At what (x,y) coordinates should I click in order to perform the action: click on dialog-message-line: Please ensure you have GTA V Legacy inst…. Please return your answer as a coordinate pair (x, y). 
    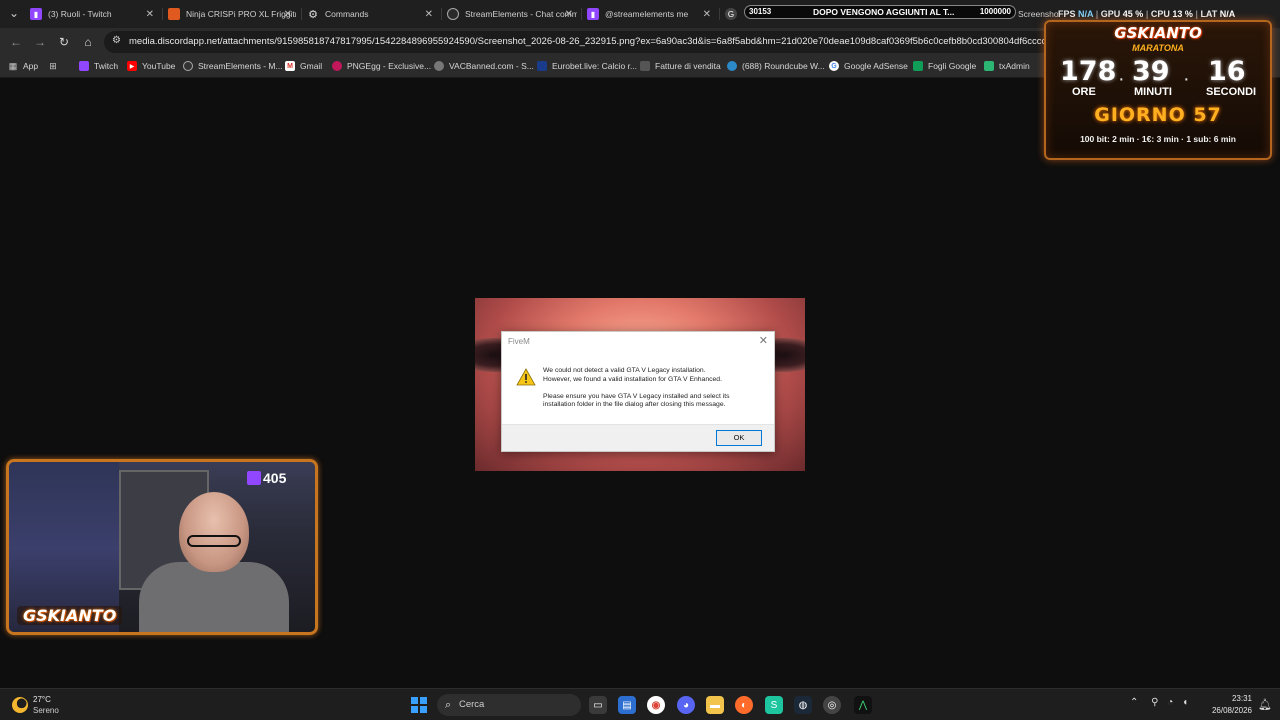
    Looking at the image, I should click on (636, 396).